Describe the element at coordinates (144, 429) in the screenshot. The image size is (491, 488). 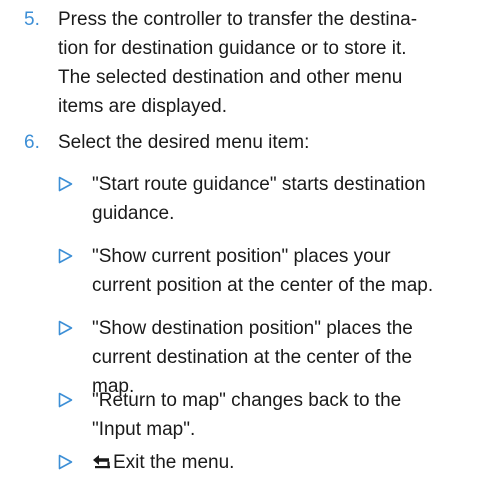
I see `text-line: "Input map".` at that location.